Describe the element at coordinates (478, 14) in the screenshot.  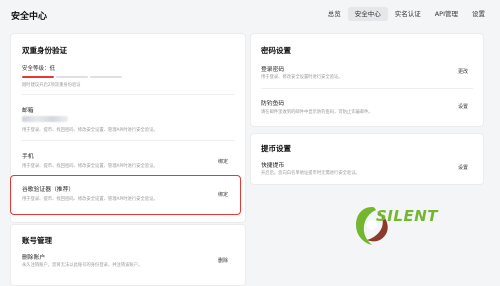
I see `nav-settings: 设置` at that location.